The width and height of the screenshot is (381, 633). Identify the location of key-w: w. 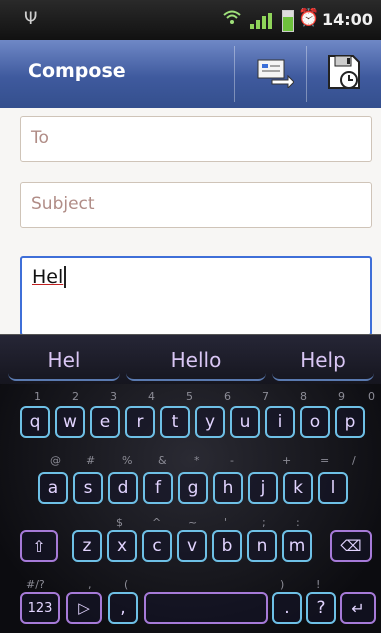
(70, 422).